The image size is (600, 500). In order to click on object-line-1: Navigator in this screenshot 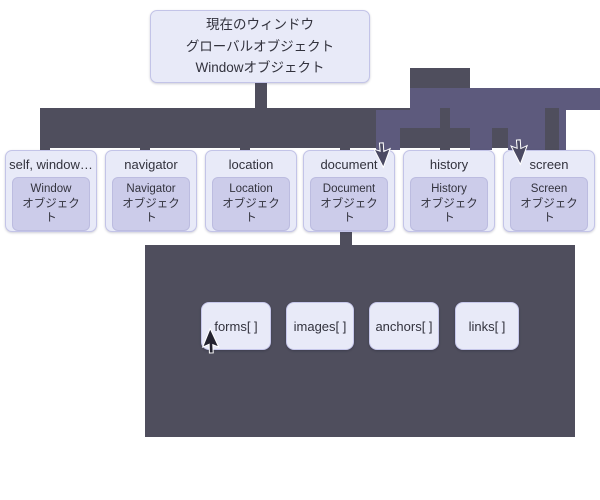, I will do `click(151, 189)`.